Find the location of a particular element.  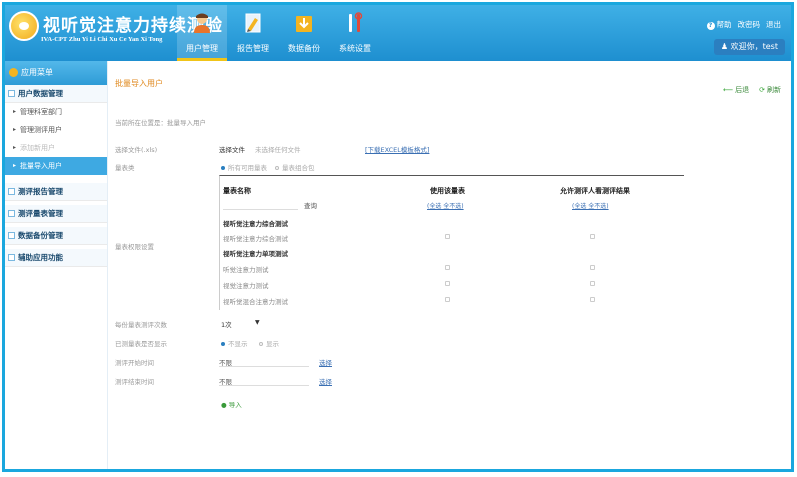

choose-file-button: 选择文件 is located at coordinates (232, 149).